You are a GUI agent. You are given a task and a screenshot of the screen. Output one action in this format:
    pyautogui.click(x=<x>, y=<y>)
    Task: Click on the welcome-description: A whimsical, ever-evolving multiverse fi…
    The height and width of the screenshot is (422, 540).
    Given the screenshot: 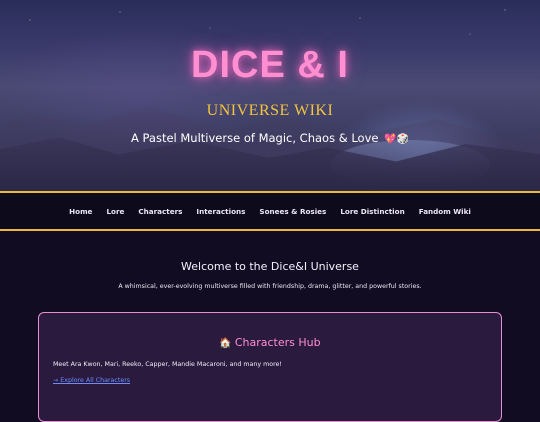 What is the action you would take?
    pyautogui.click(x=270, y=286)
    